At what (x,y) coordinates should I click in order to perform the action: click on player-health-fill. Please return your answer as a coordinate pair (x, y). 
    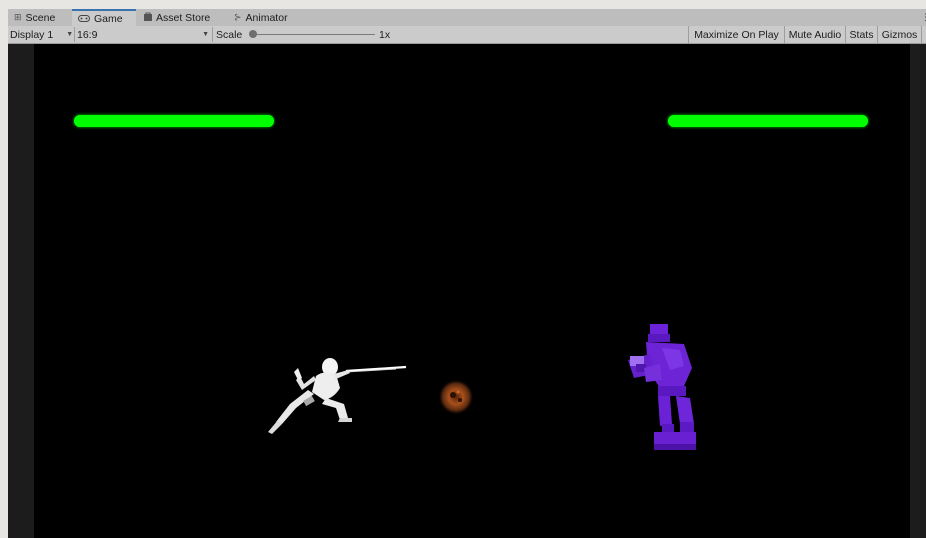
    Looking at the image, I should click on (174, 121).